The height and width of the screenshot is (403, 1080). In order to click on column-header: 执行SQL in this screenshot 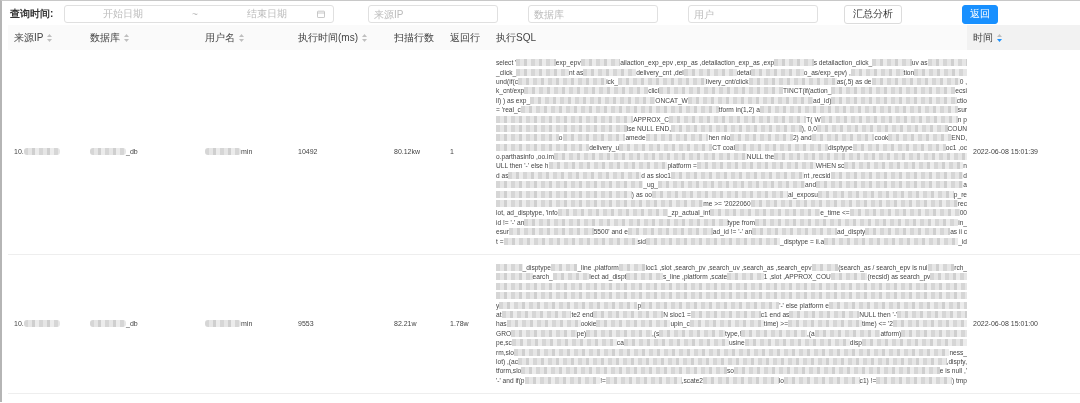, I will do `click(516, 37)`.